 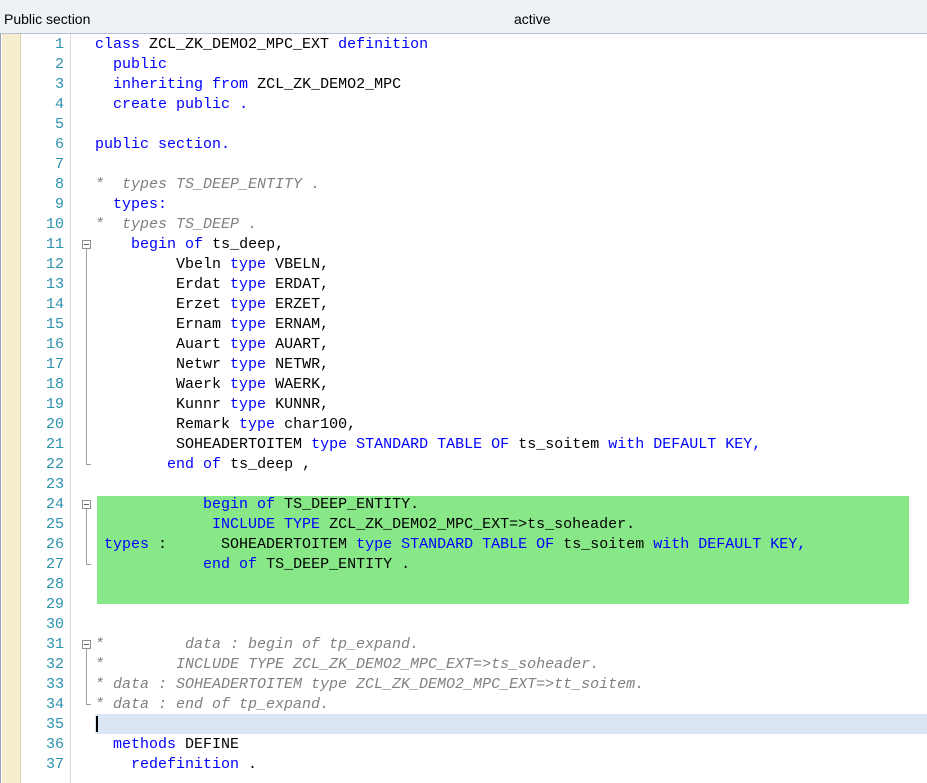 I want to click on line-number: 32, so click(x=54, y=664).